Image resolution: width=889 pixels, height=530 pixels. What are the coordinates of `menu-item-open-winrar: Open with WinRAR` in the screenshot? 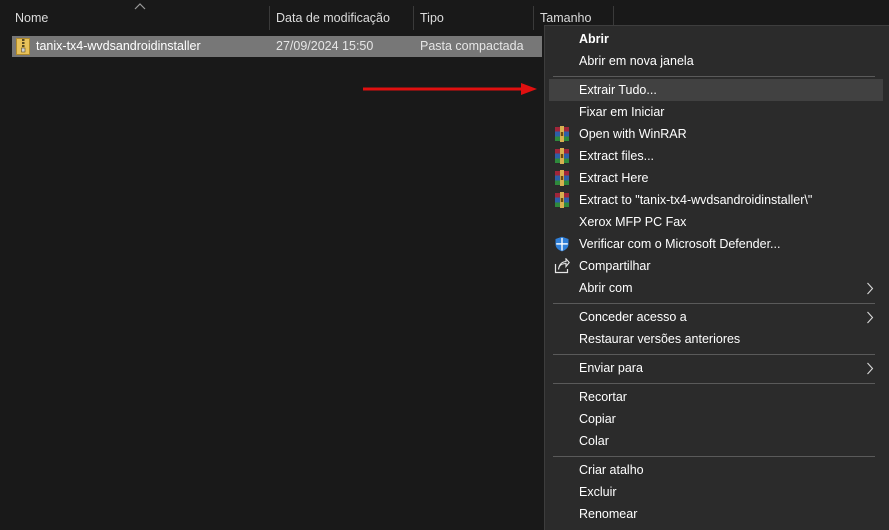 It's located at (717, 134).